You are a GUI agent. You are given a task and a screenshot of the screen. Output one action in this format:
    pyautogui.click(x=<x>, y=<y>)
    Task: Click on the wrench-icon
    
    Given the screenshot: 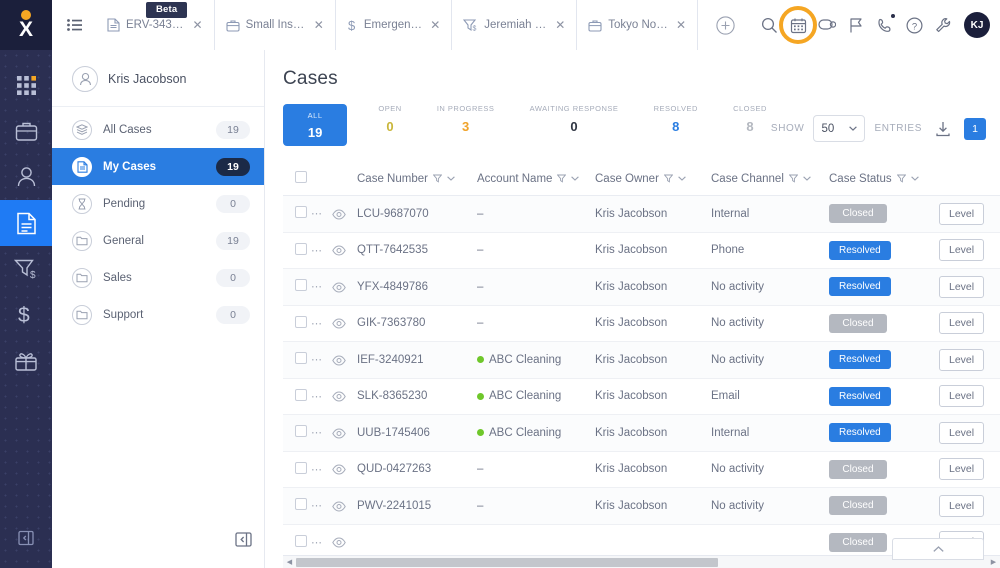 What is the action you would take?
    pyautogui.click(x=943, y=25)
    